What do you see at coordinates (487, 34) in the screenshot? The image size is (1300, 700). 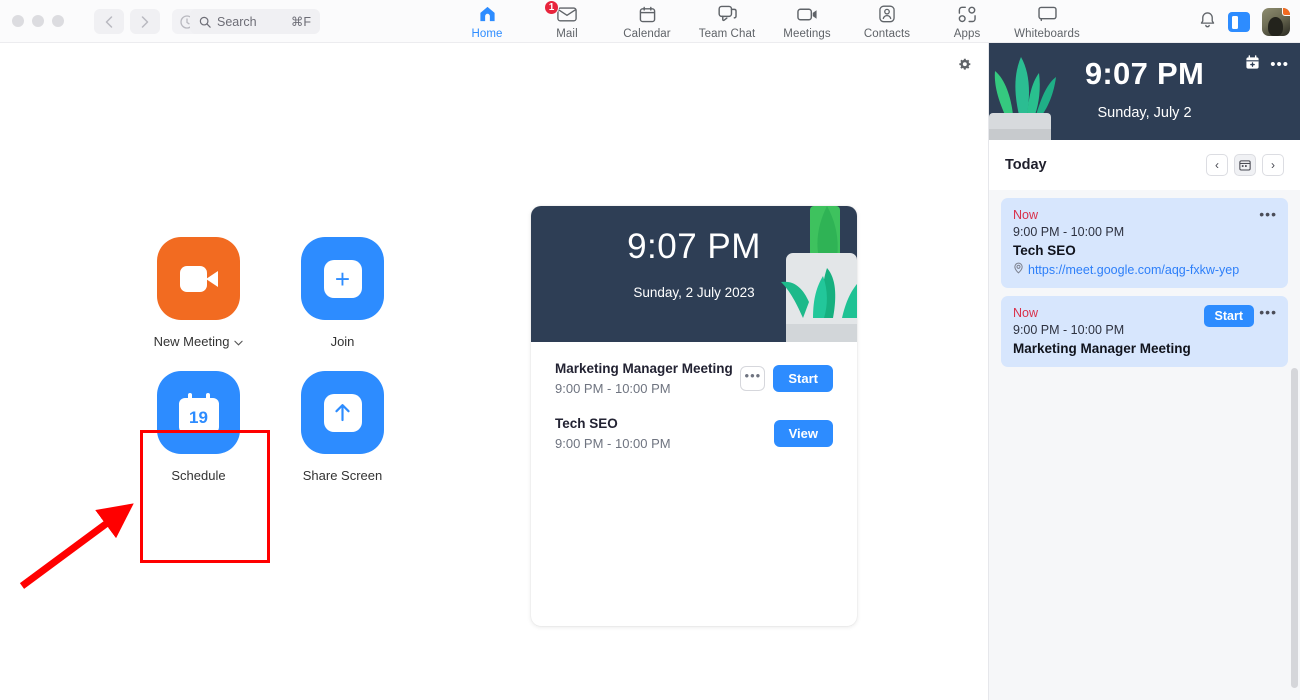 I see `tab-home-label: Home` at bounding box center [487, 34].